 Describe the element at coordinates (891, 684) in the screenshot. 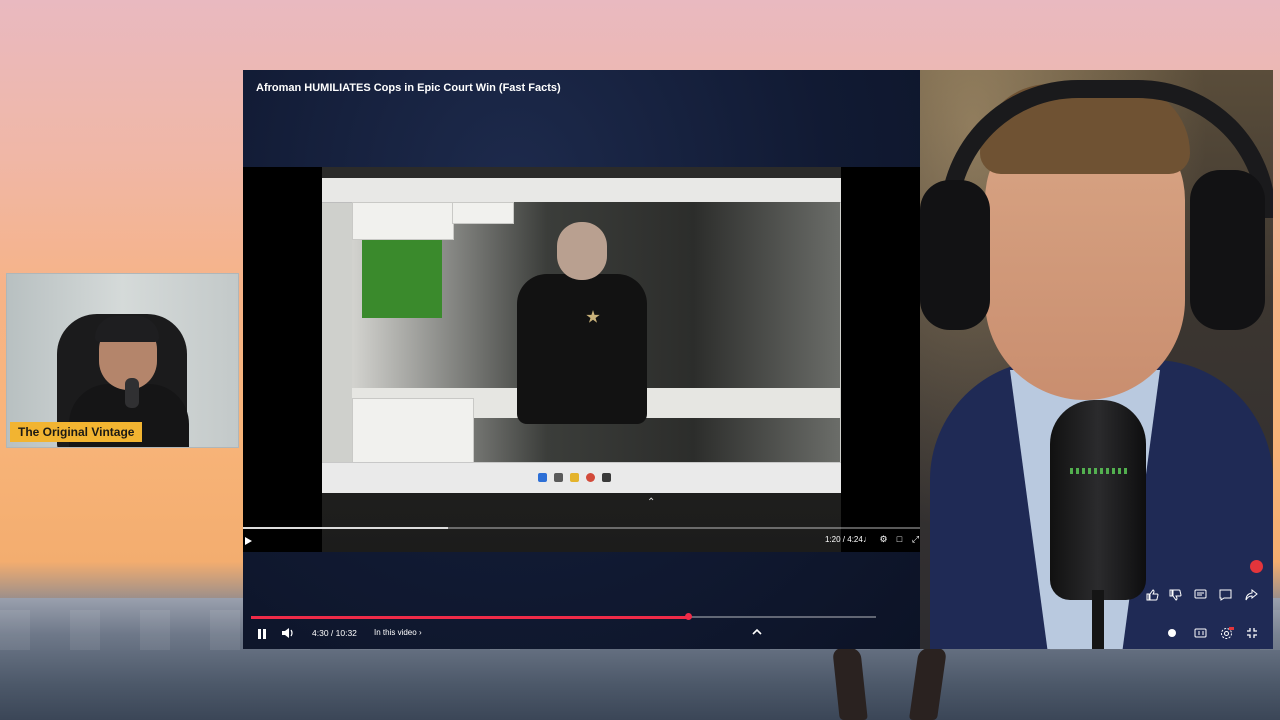

I see `background-person-legs` at that location.